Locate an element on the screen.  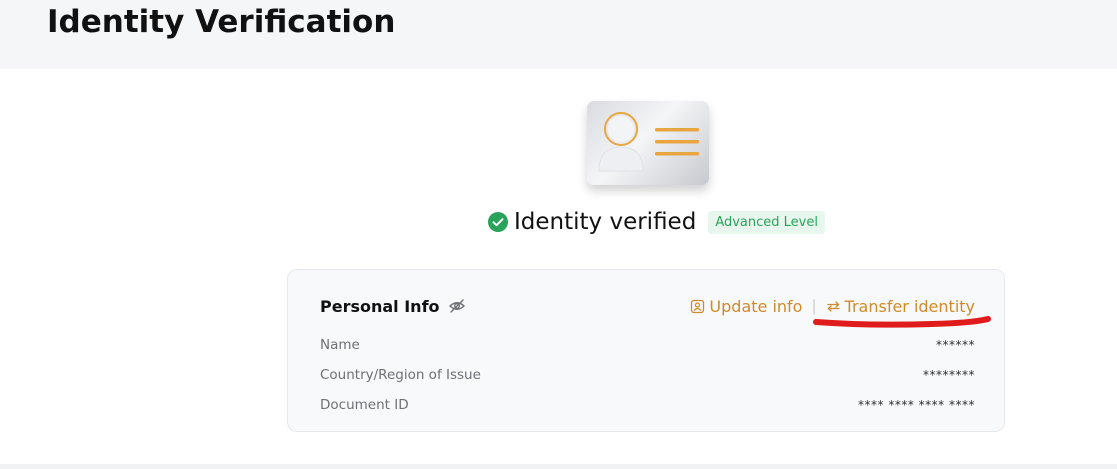
info-row-country: Country/Region of Issue ******** is located at coordinates (647, 375).